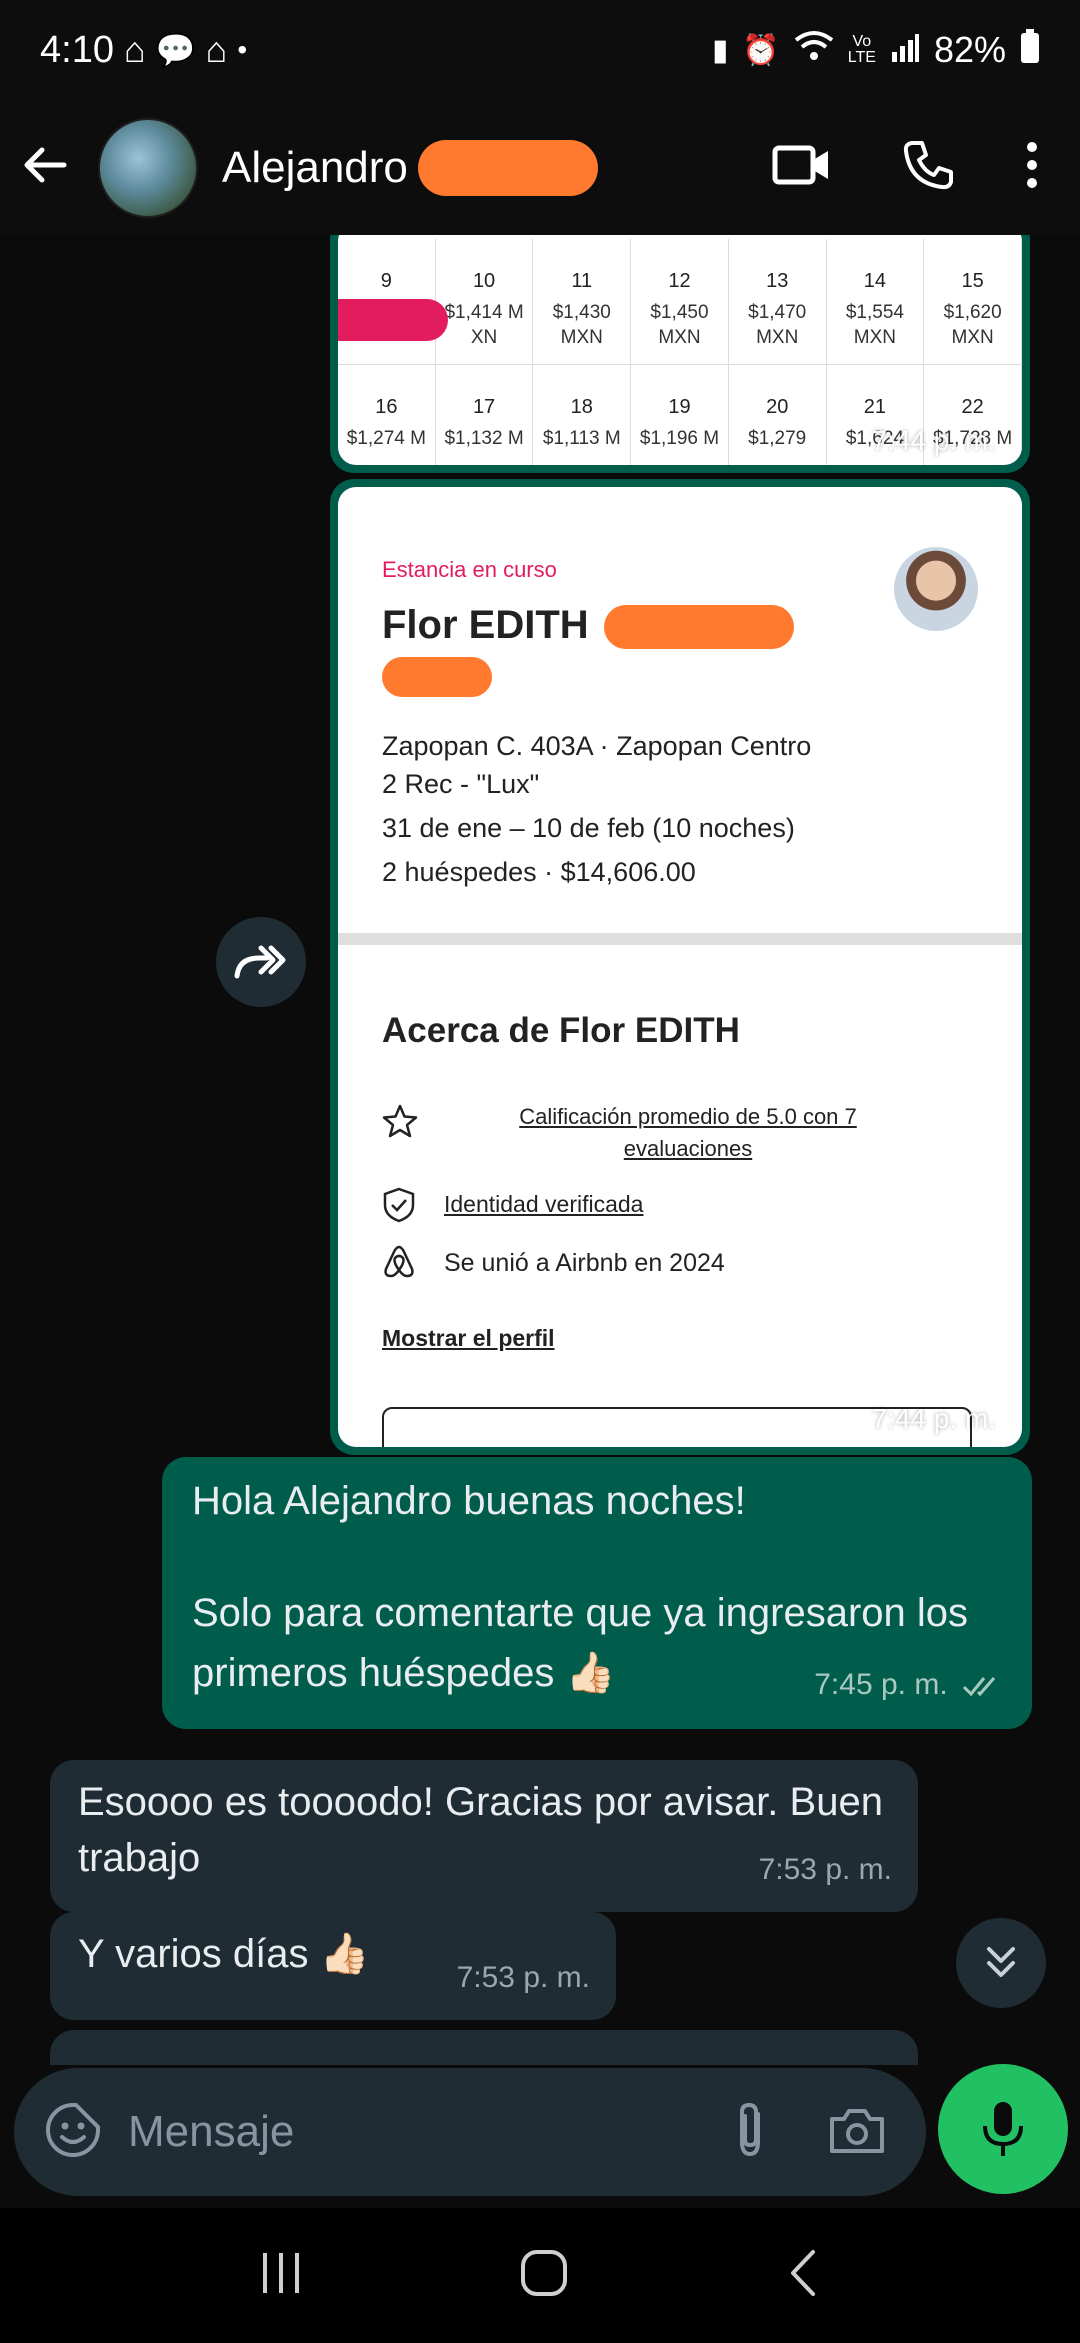 The image size is (1080, 2343). I want to click on alarm-icon: ⏰, so click(761, 50).